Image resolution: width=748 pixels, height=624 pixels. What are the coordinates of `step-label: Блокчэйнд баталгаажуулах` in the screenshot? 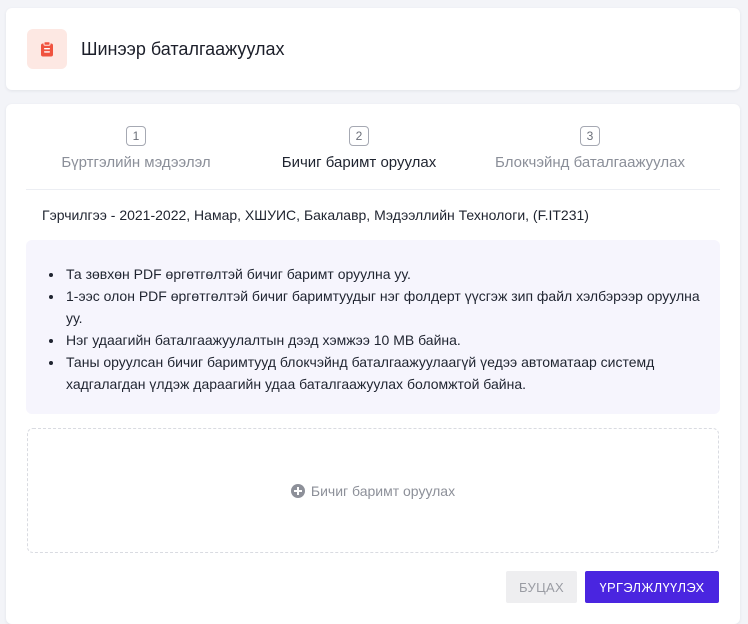 It's located at (590, 162).